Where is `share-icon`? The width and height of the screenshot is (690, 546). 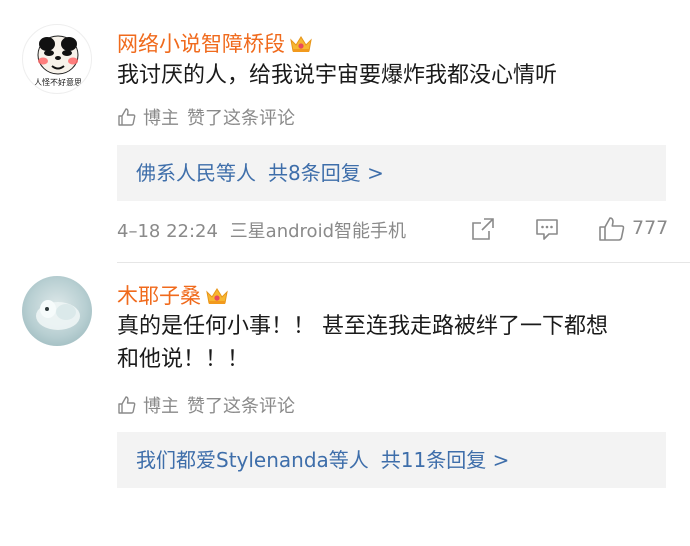
share-icon is located at coordinates (483, 231).